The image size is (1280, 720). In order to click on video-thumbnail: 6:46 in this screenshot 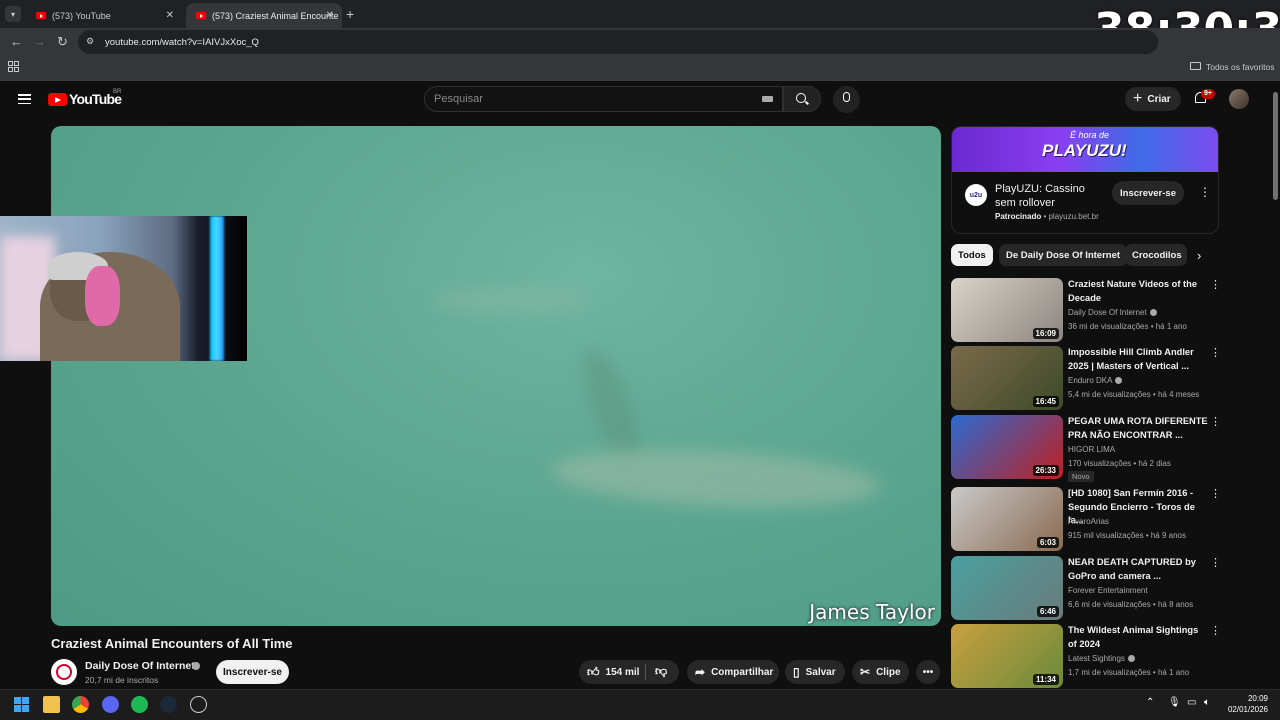, I will do `click(1007, 588)`.